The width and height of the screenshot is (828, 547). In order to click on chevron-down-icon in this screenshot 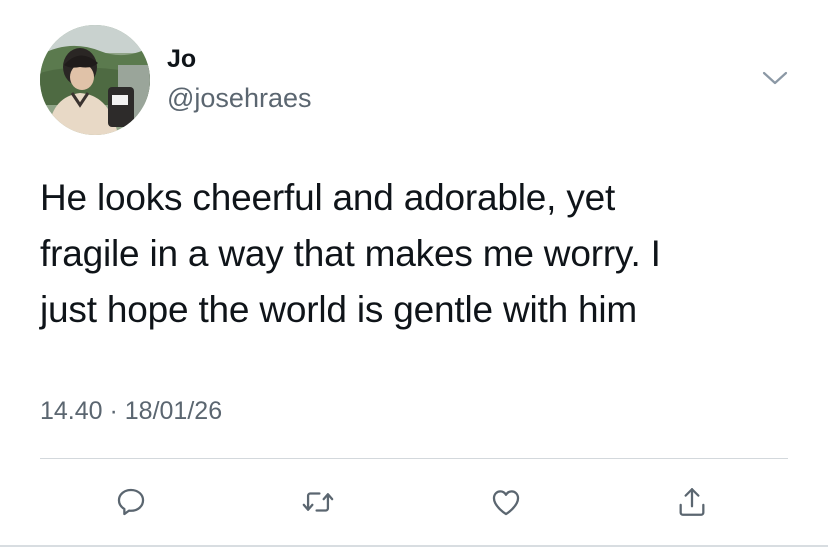, I will do `click(775, 78)`.